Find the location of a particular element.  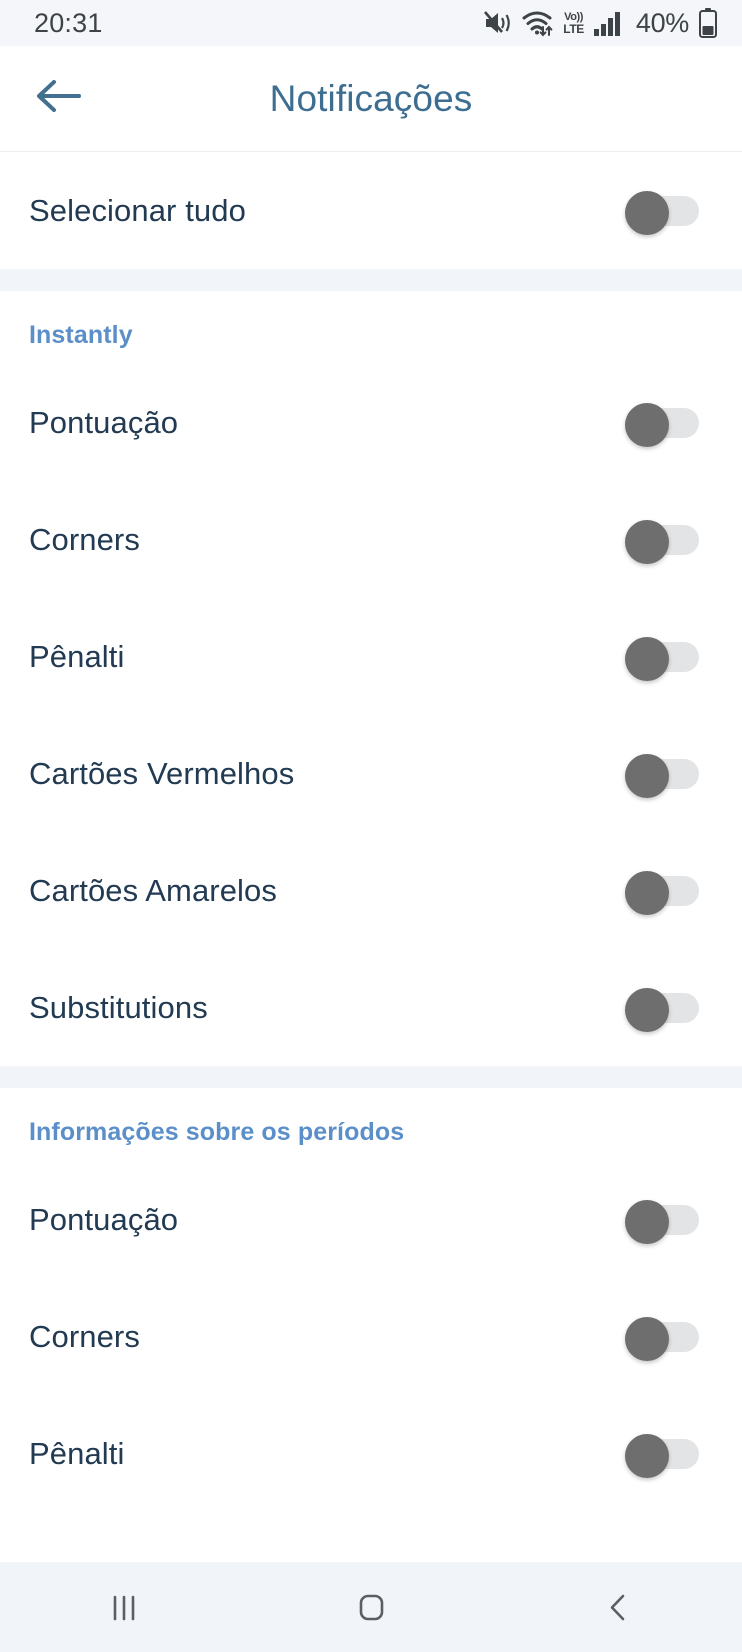

section-title-periodos: Informações sobre os períodos is located at coordinates (217, 1132).